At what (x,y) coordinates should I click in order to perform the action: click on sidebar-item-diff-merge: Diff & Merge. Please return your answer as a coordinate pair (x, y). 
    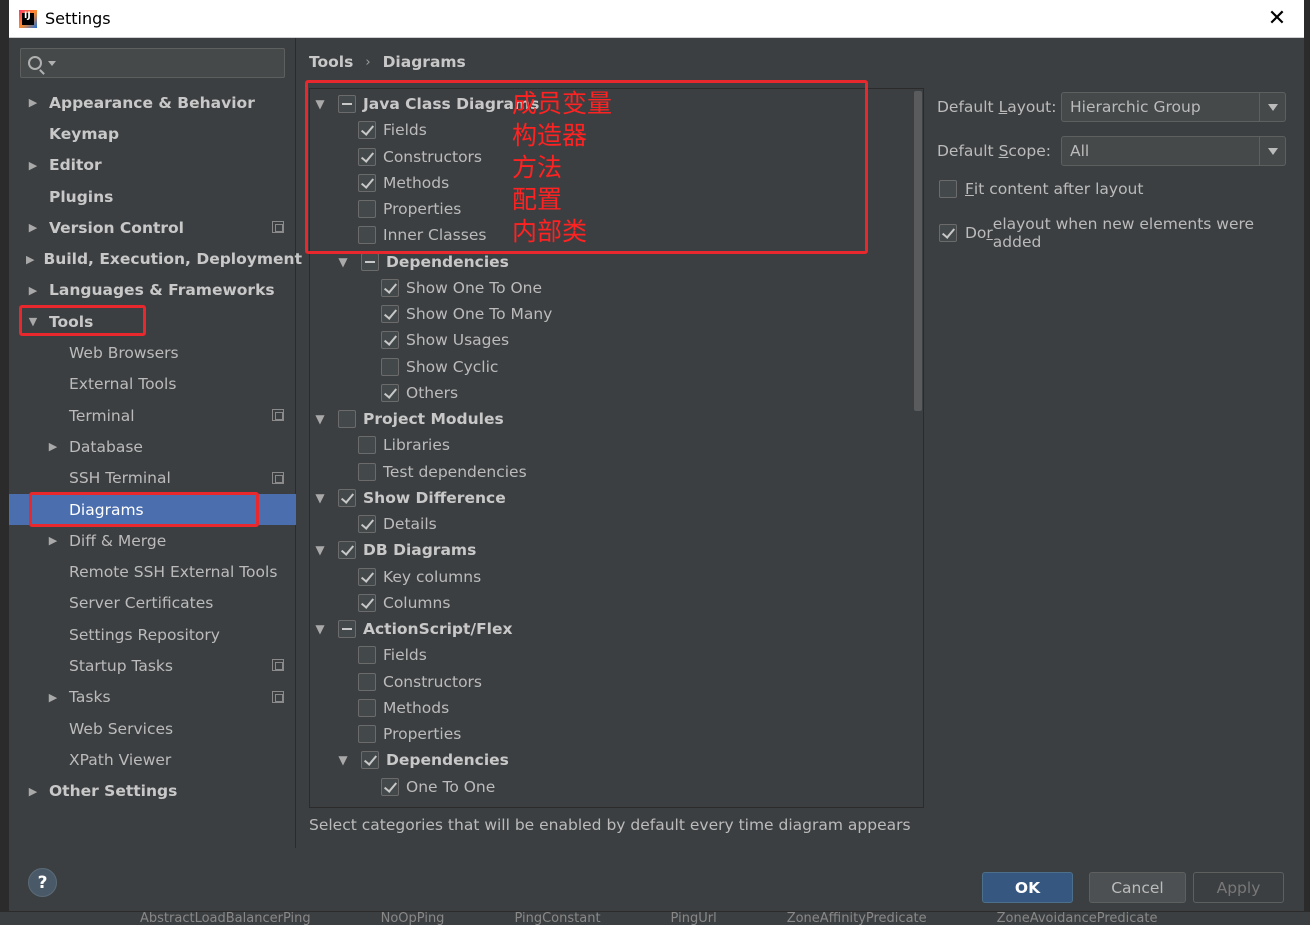
    Looking at the image, I should click on (152, 540).